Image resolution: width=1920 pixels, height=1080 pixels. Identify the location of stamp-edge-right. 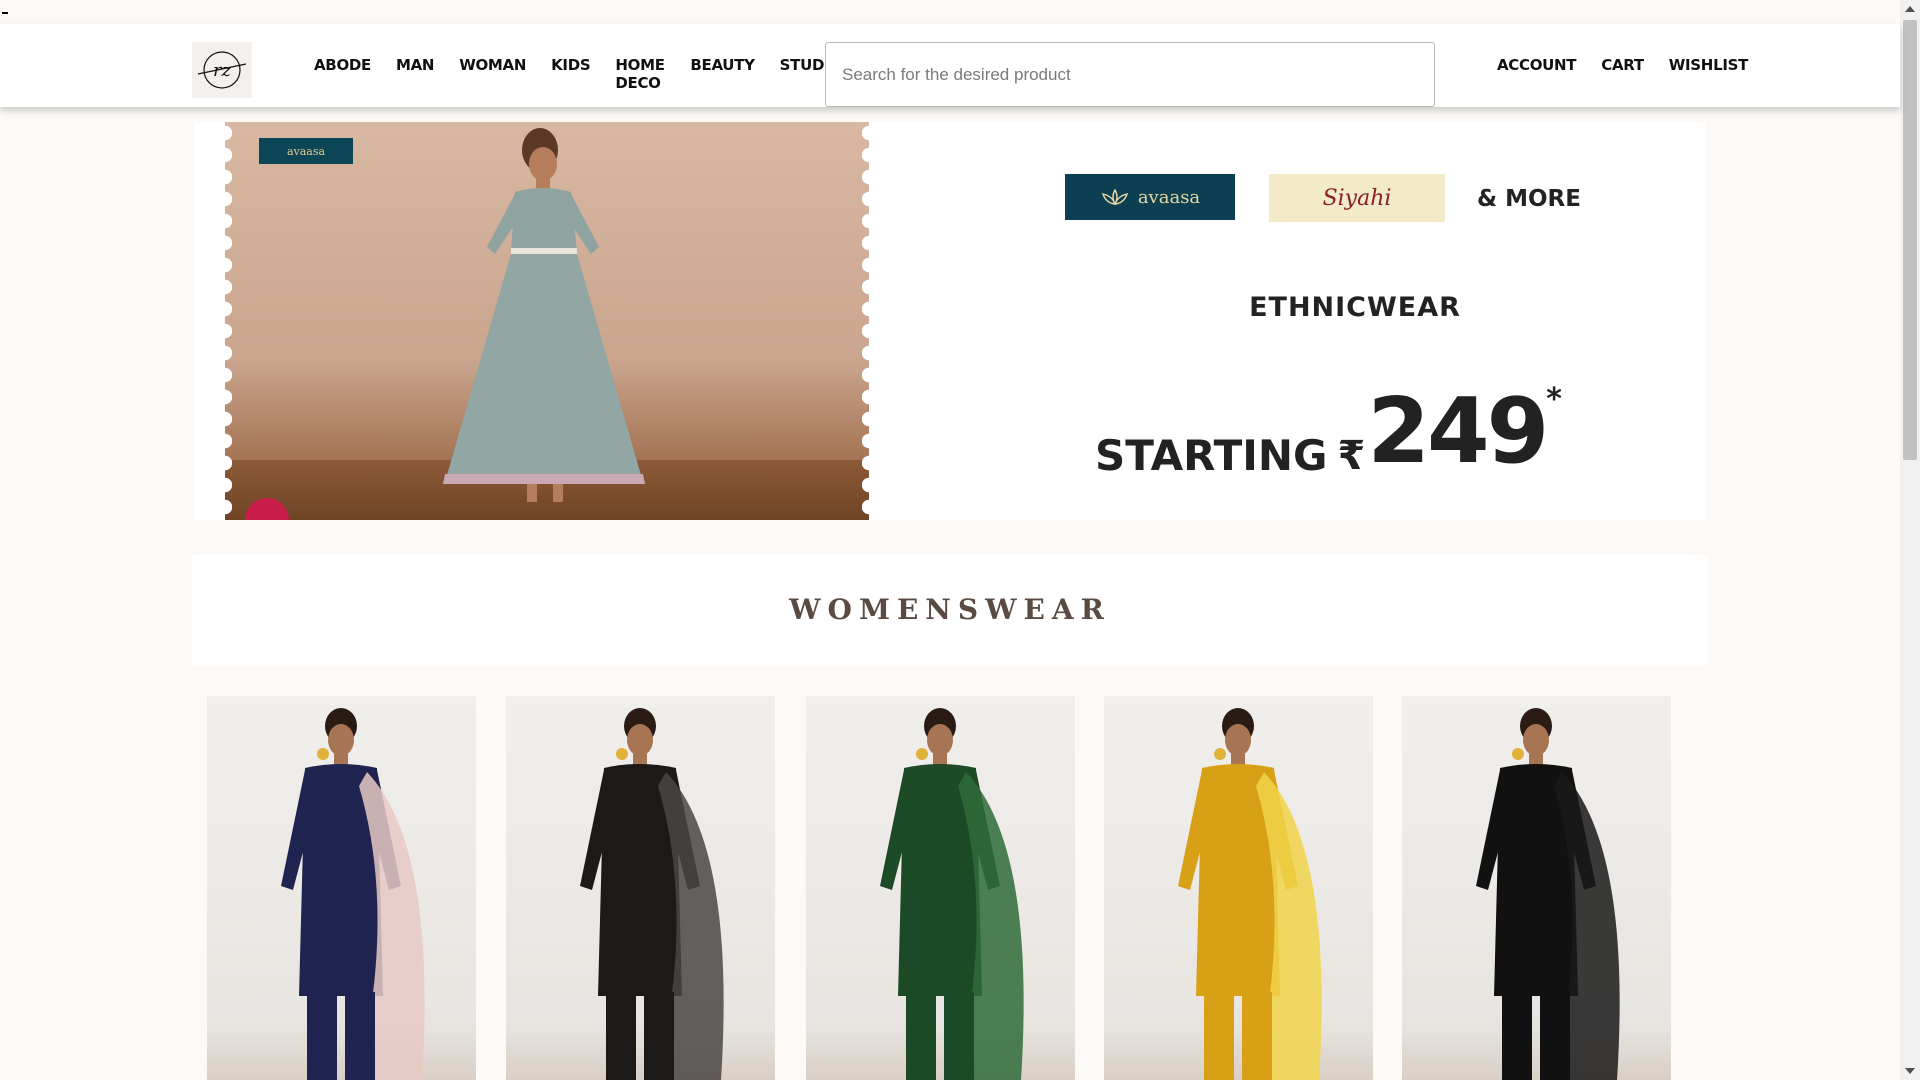
(865, 321).